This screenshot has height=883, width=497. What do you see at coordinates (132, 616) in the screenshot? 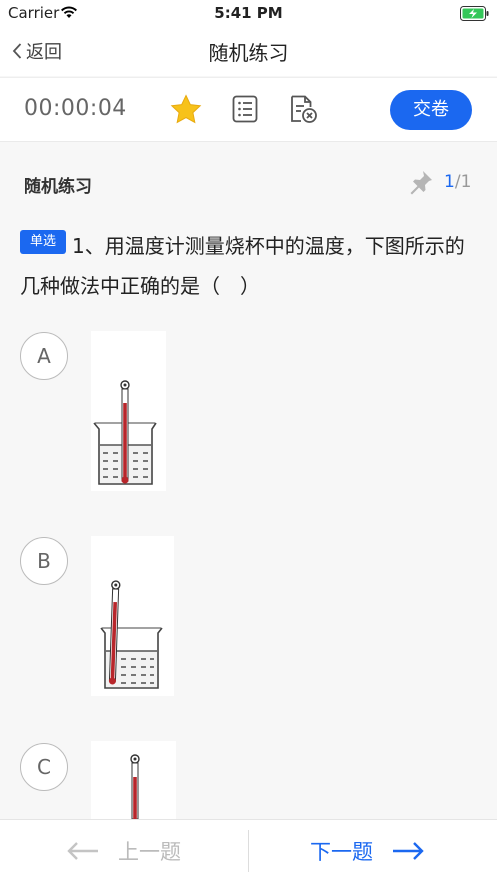
I see `option-b-image` at bounding box center [132, 616].